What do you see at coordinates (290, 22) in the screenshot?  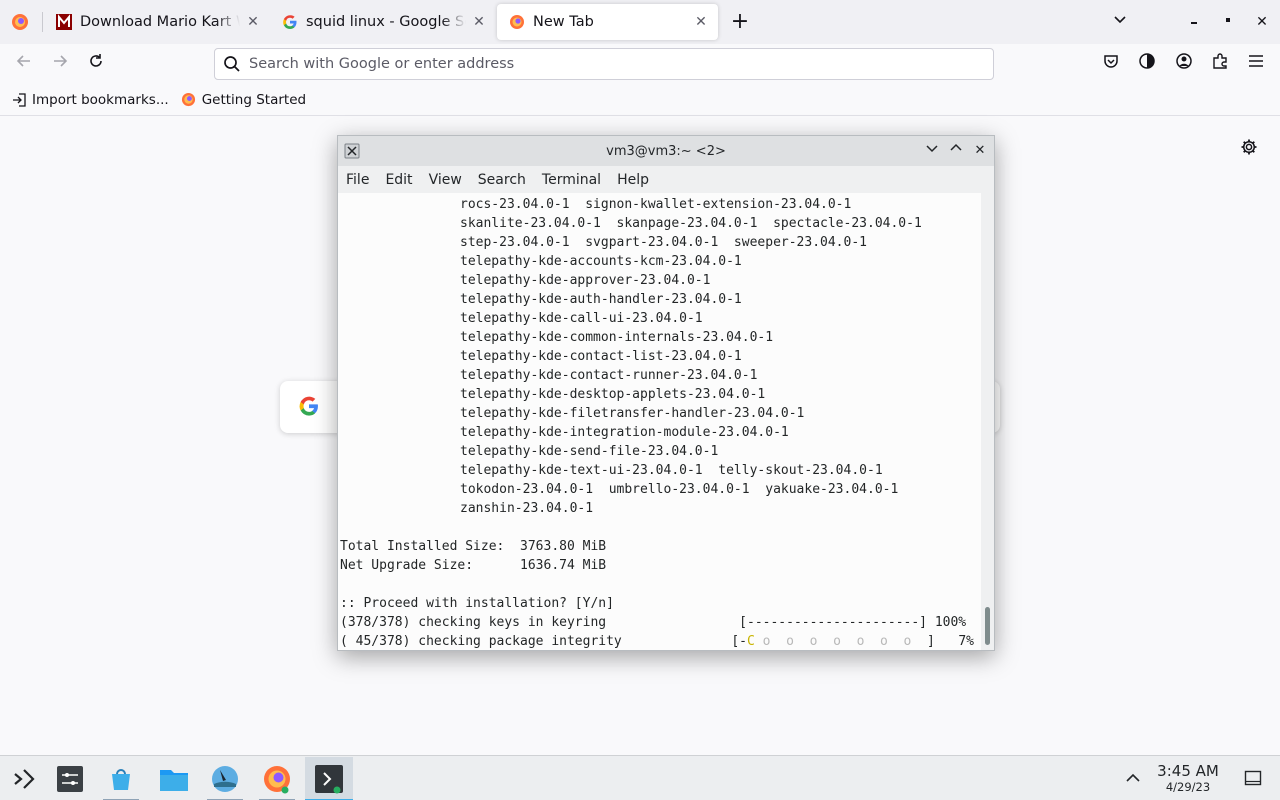 I see `google-favicon` at bounding box center [290, 22].